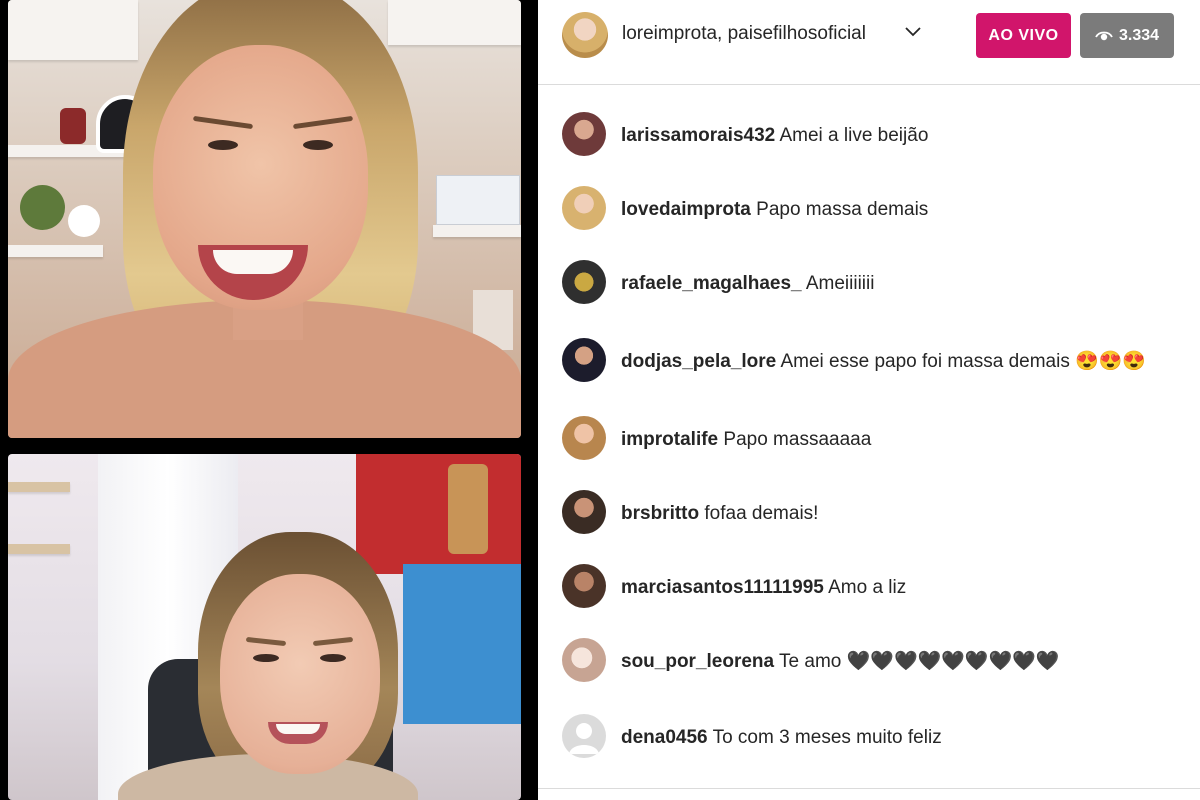 The width and height of the screenshot is (1200, 800). What do you see at coordinates (664, 737) in the screenshot?
I see `comment-username: dena0456` at bounding box center [664, 737].